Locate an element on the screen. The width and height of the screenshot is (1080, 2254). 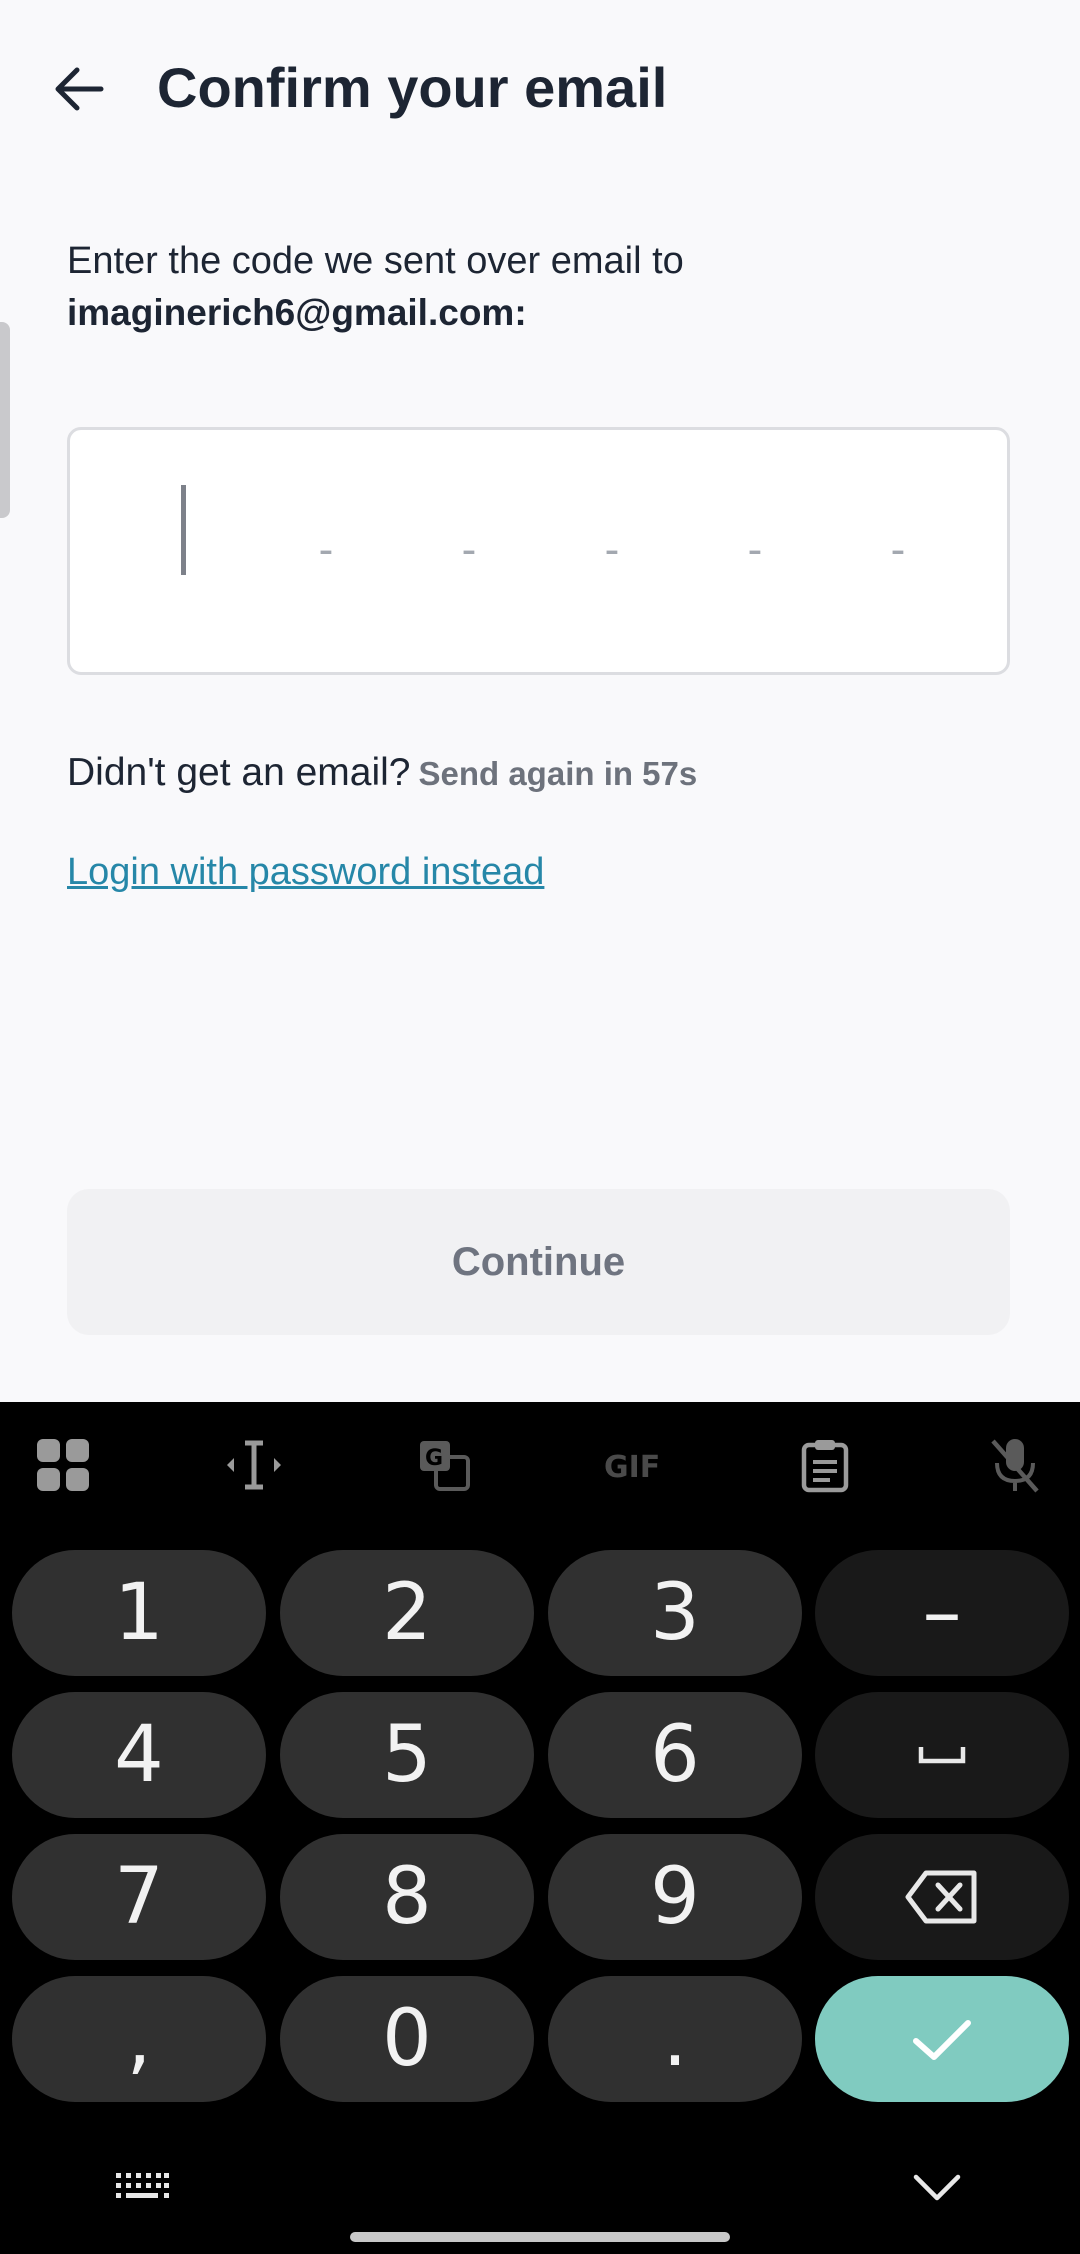
apps-grid-icon is located at coordinates (63, 1465).